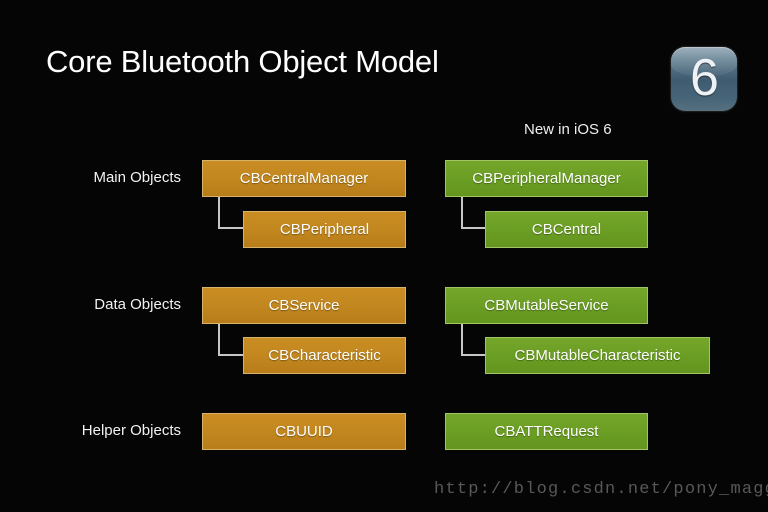 The width and height of the screenshot is (768, 512). What do you see at coordinates (304, 305) in the screenshot?
I see `node-cbservice: CBService` at bounding box center [304, 305].